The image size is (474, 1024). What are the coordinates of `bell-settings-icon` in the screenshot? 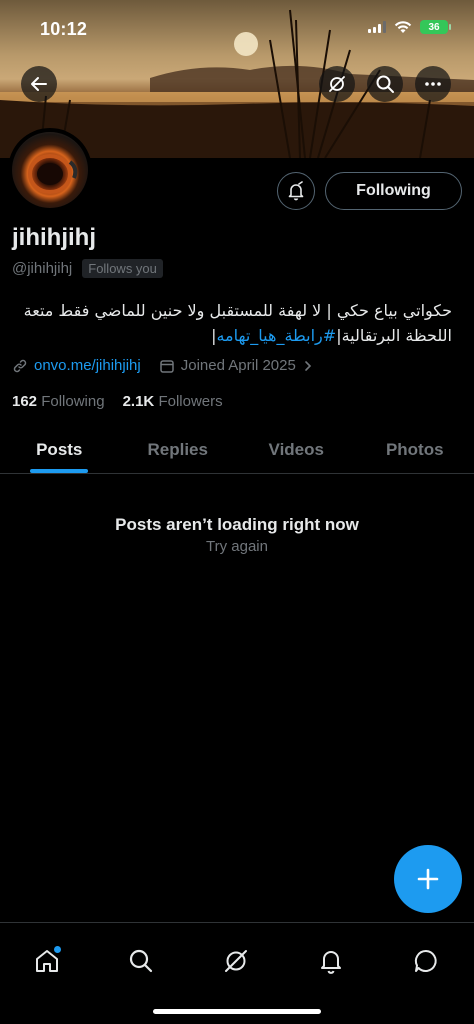 It's located at (296, 191).